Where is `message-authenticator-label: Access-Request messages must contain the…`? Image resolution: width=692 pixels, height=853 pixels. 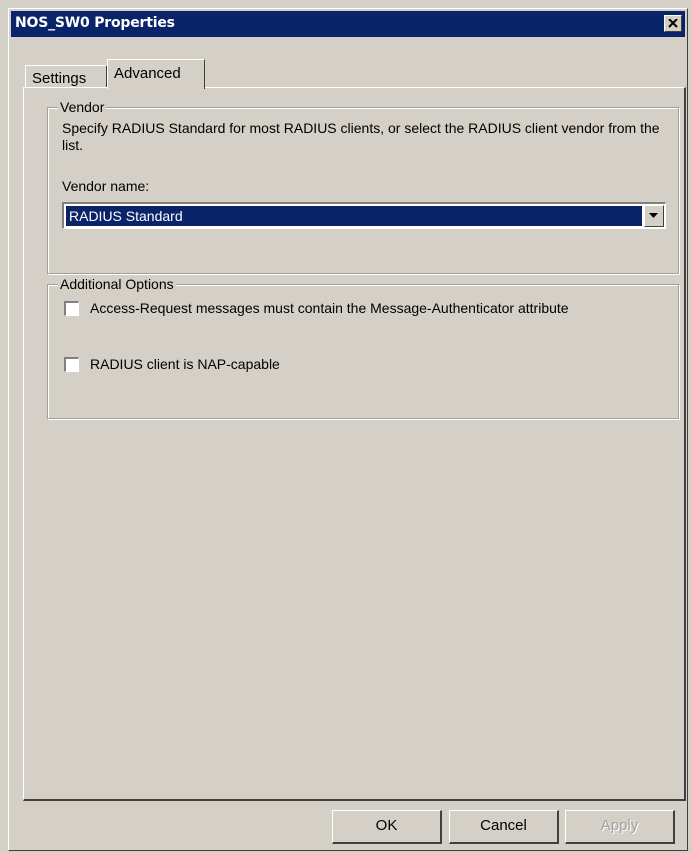
message-authenticator-label: Access-Request messages must contain the… is located at coordinates (329, 308).